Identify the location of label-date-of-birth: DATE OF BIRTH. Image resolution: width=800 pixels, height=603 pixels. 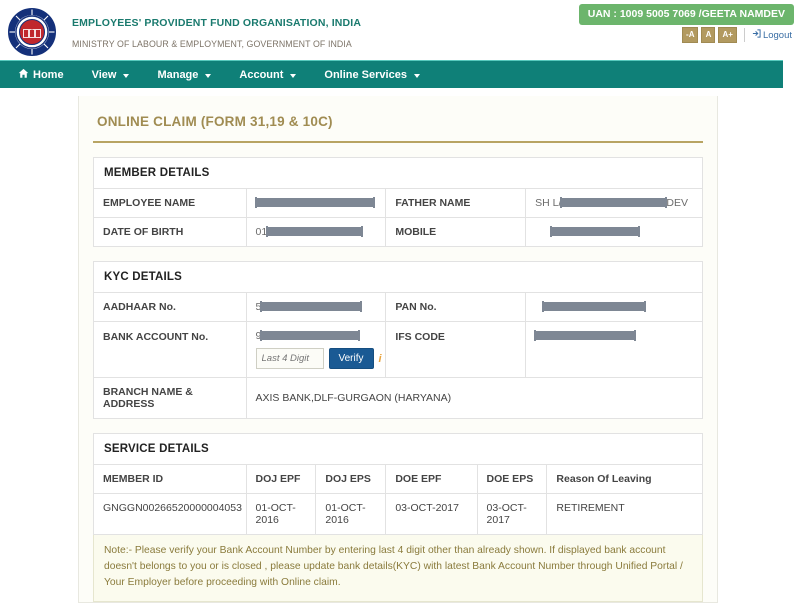
(170, 232).